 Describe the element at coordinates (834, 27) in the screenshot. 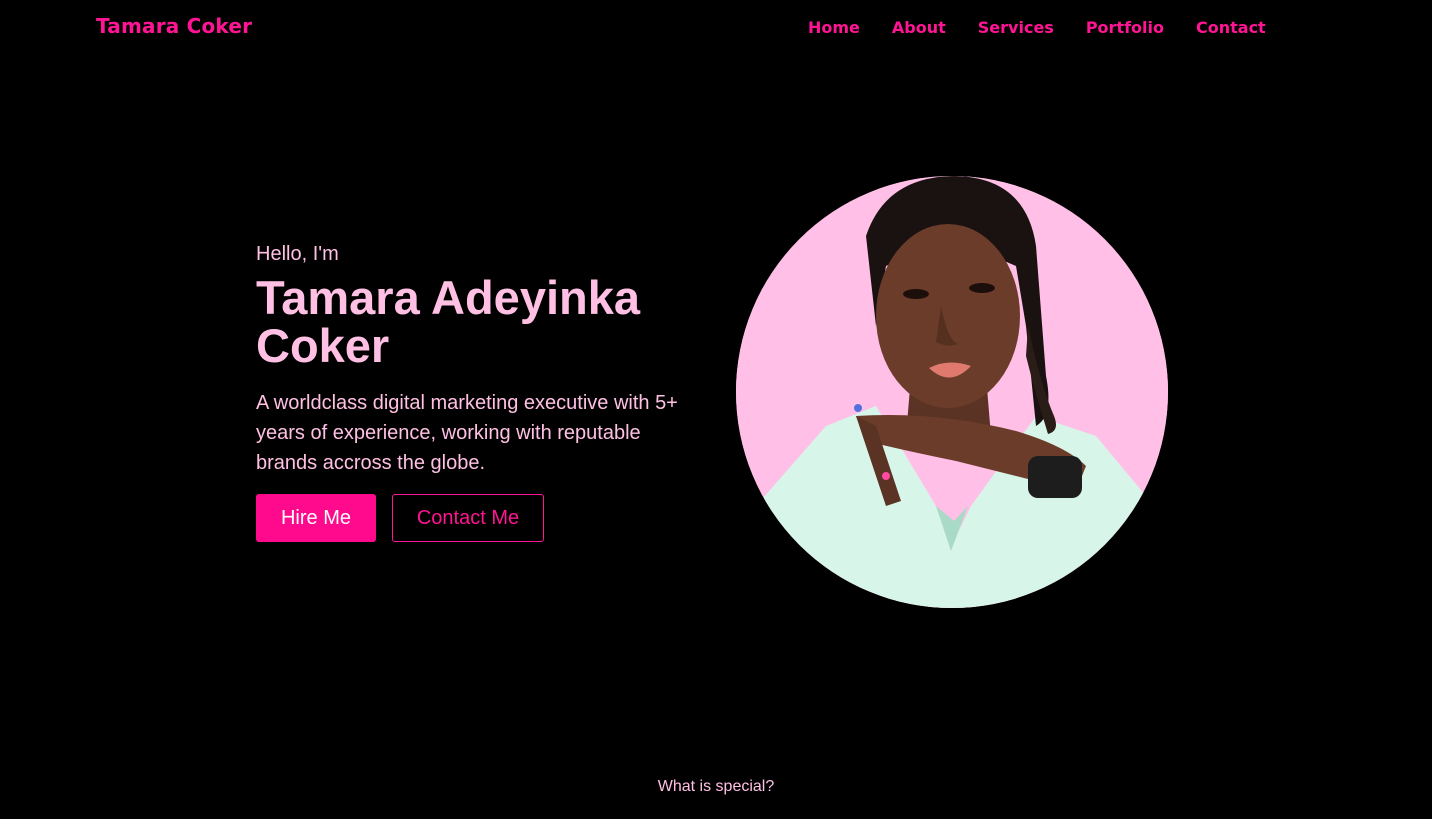

I see `nav-home: Home` at that location.